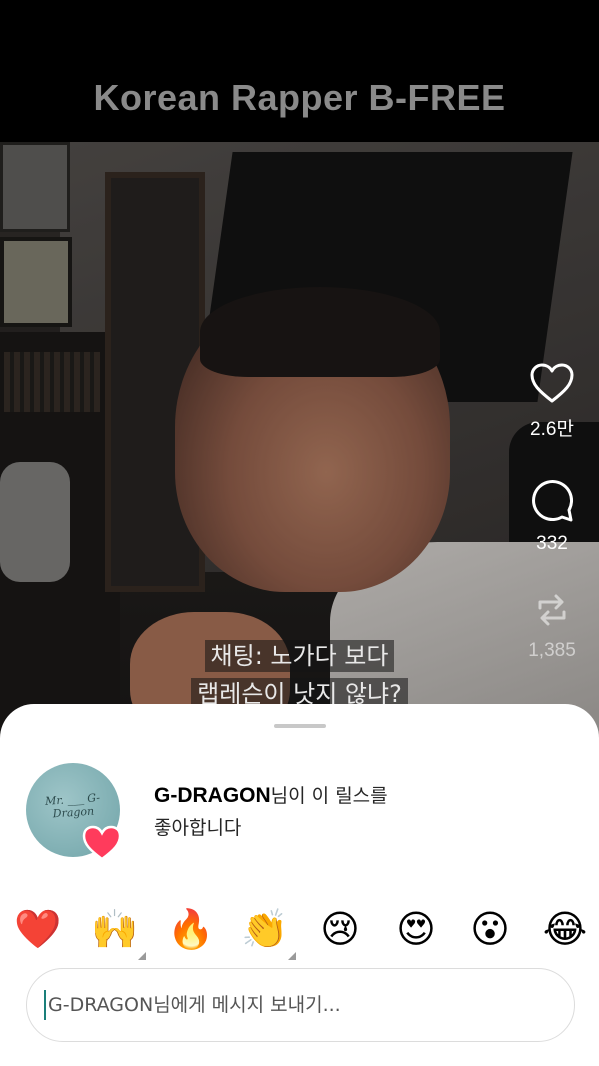  I want to click on red-heart-emoji: ❤️, so click(38, 929).